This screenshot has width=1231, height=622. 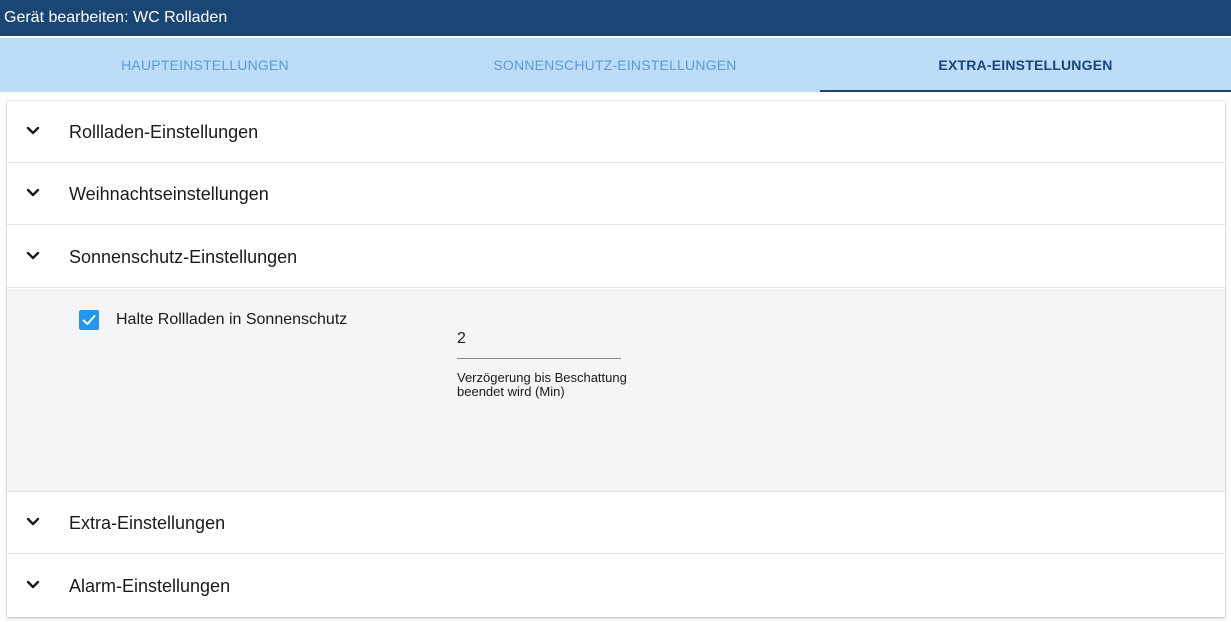 I want to click on section-extra-einstellungen: Extra-Einstellungen, so click(x=616, y=523).